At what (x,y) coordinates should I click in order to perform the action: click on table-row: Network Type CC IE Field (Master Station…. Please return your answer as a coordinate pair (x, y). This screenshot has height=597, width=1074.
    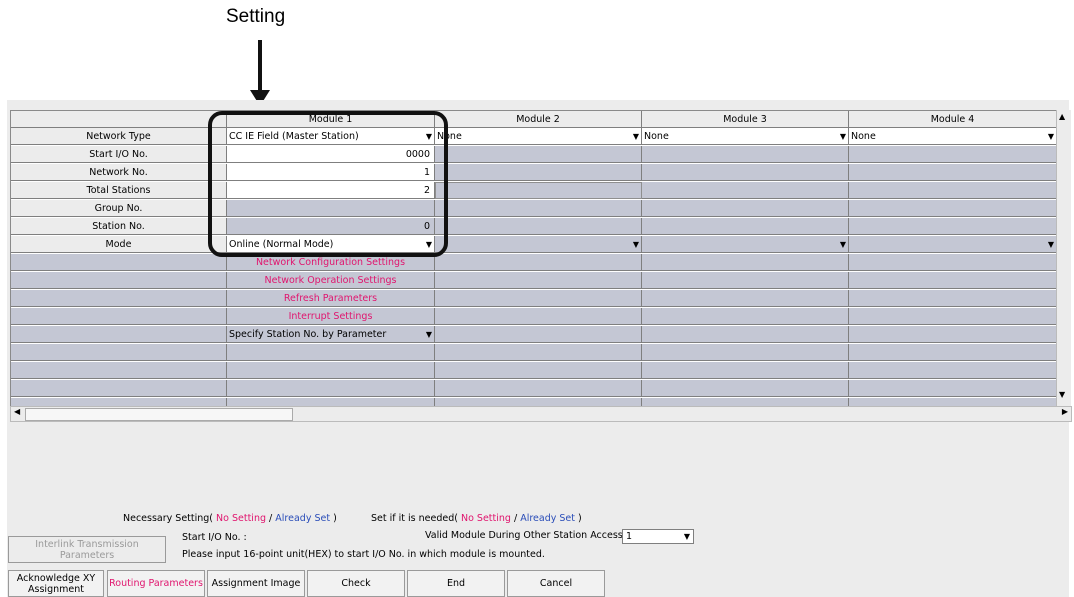
    Looking at the image, I should click on (534, 137).